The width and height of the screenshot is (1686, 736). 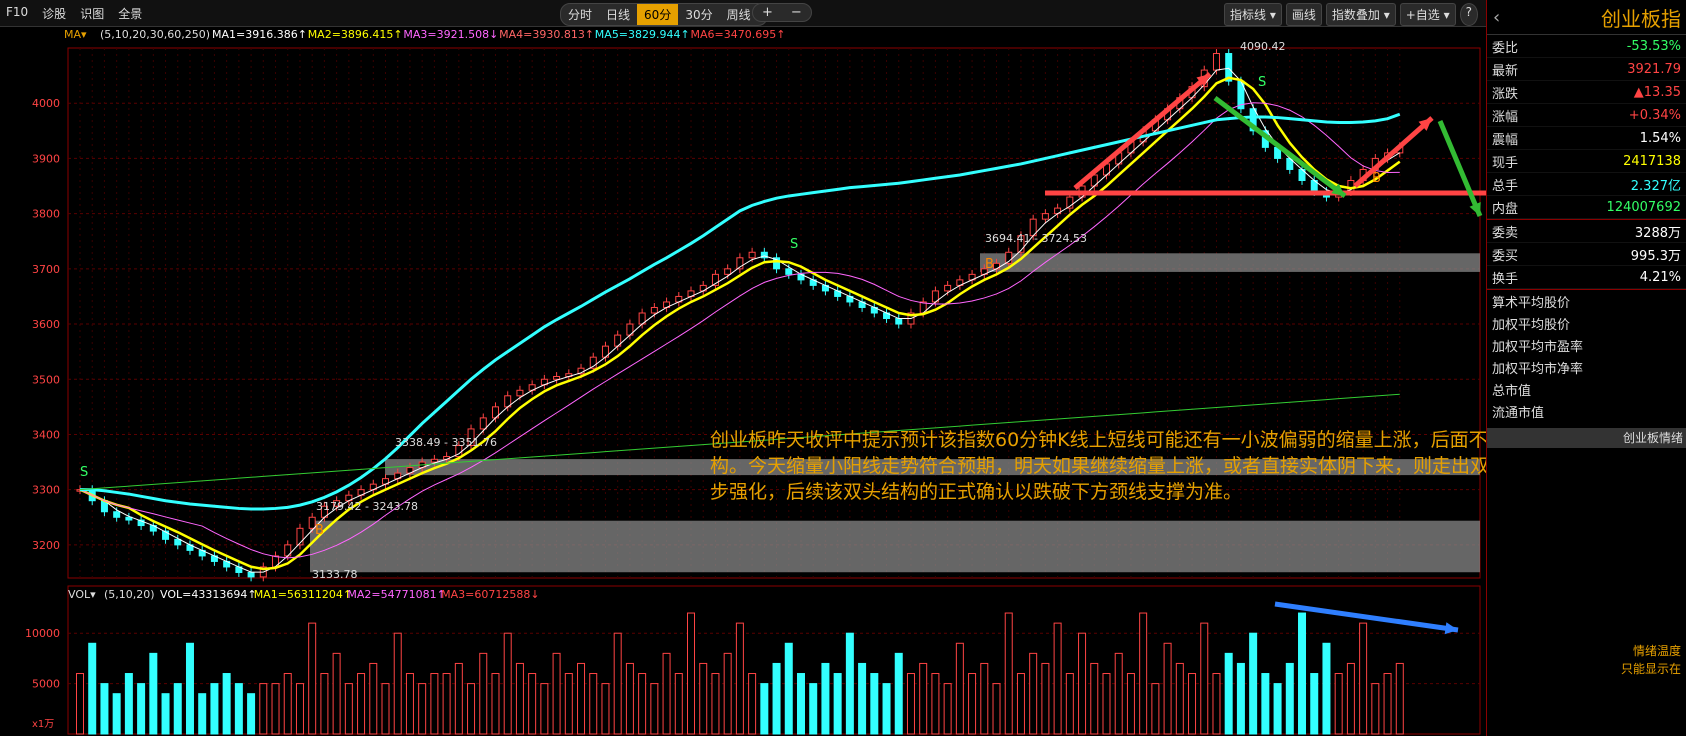 I want to click on zoom-controls: + −, so click(x=782, y=12).